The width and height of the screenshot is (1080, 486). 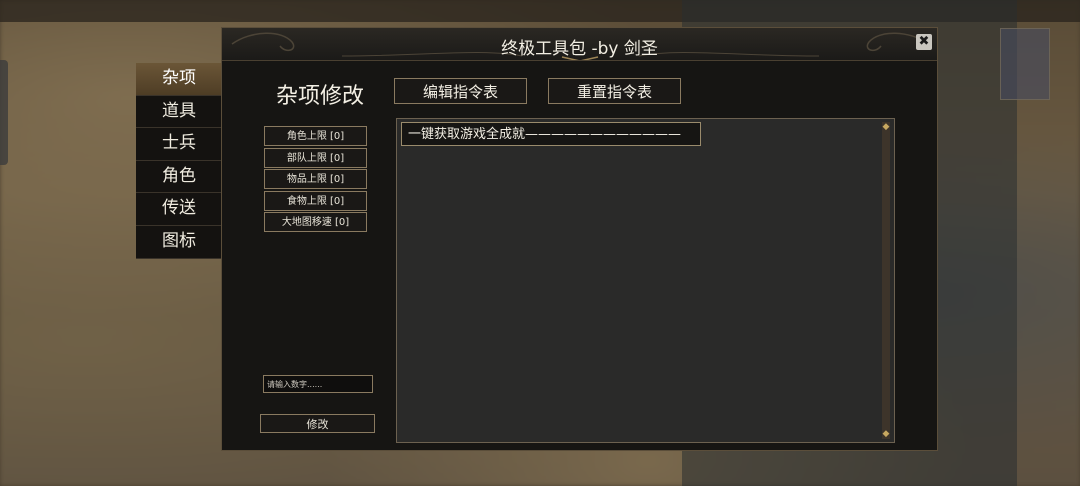 What do you see at coordinates (579, 49) in the screenshot?
I see `dialog-title: 终极工具包 -by 剑圣` at bounding box center [579, 49].